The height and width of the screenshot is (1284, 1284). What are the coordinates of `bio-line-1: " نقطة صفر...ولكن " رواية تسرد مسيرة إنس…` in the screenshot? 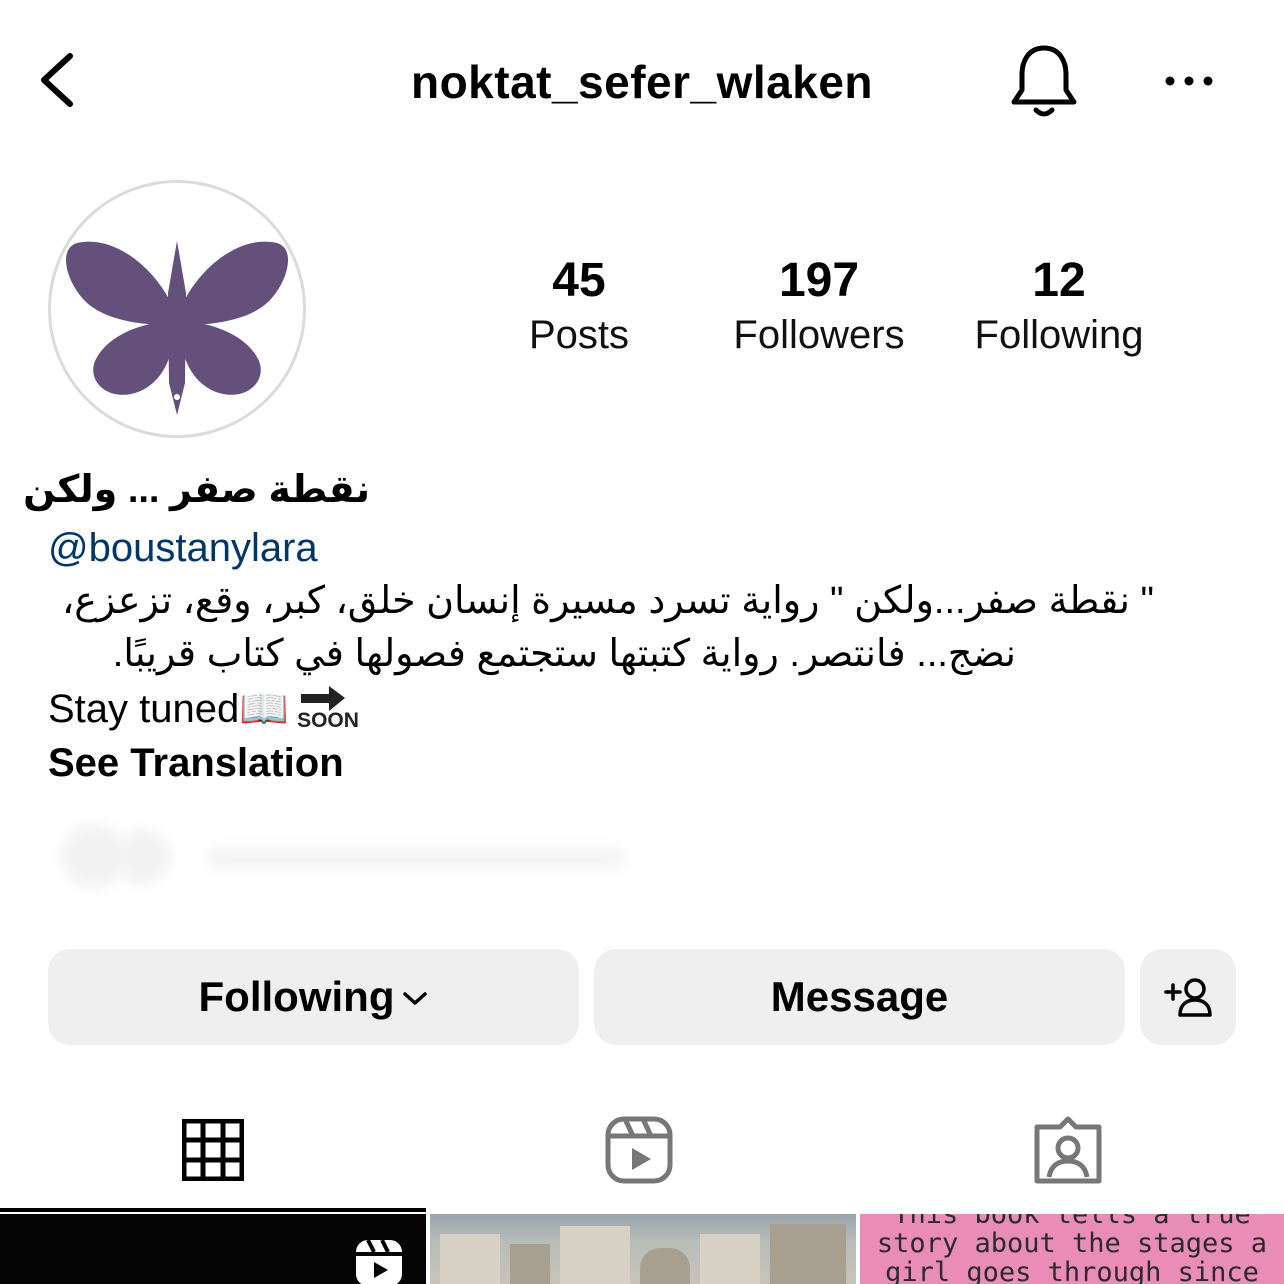 It's located at (607, 601).